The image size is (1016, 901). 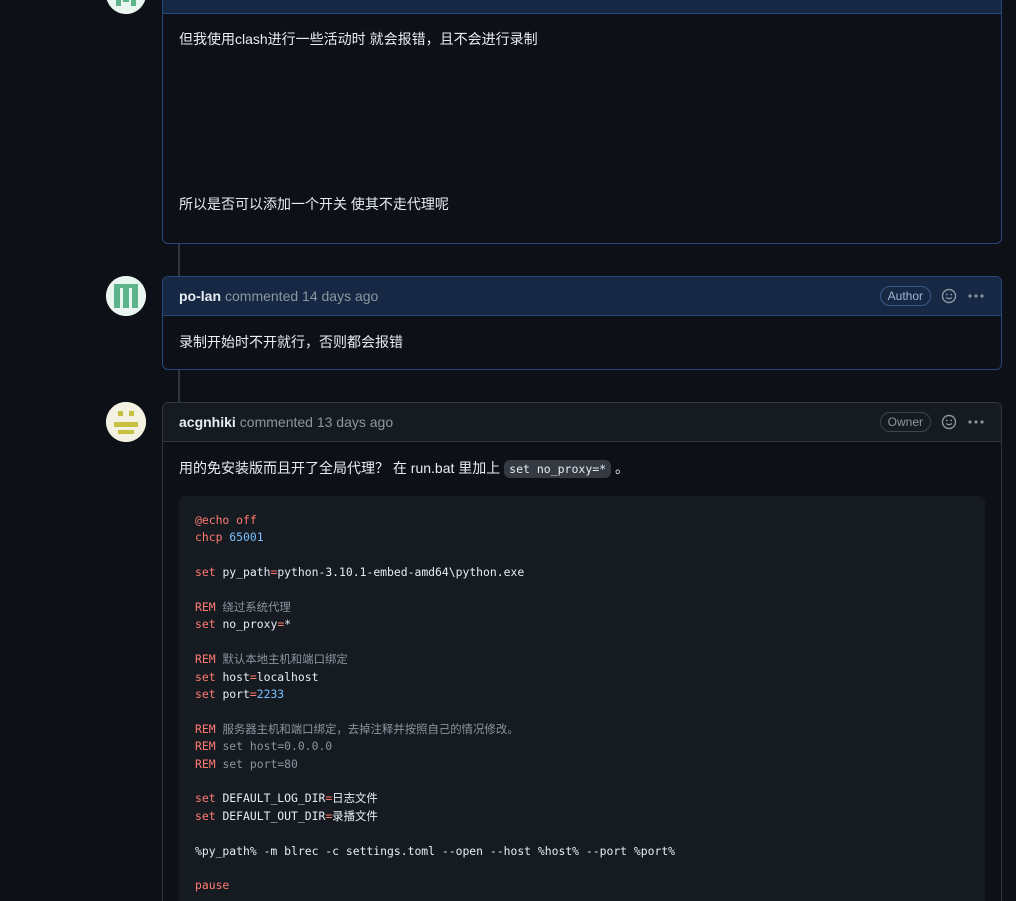 What do you see at coordinates (357, 728) in the screenshot?
I see `code-line: REM 服务器主机和端口绑定，去掉注释并按照自己的情况修改。` at bounding box center [357, 728].